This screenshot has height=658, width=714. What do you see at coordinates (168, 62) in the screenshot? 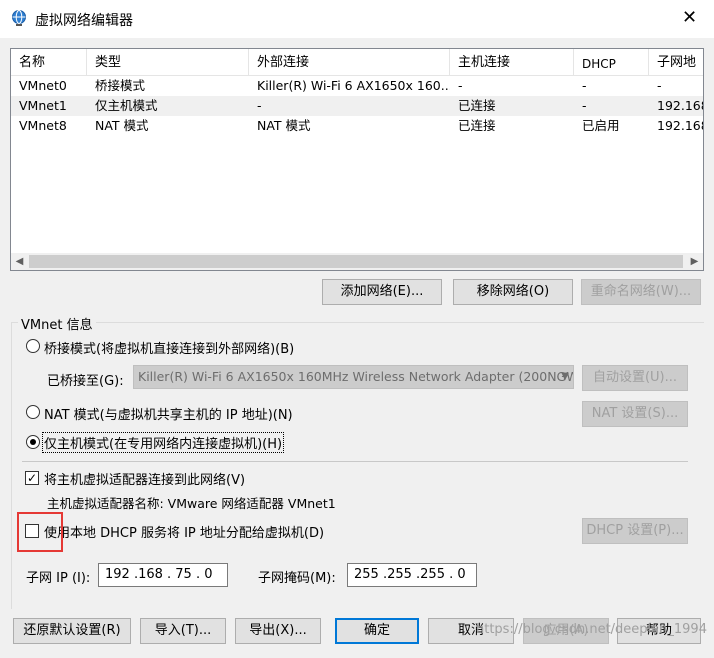
I see `column-type: 类型` at bounding box center [168, 62].